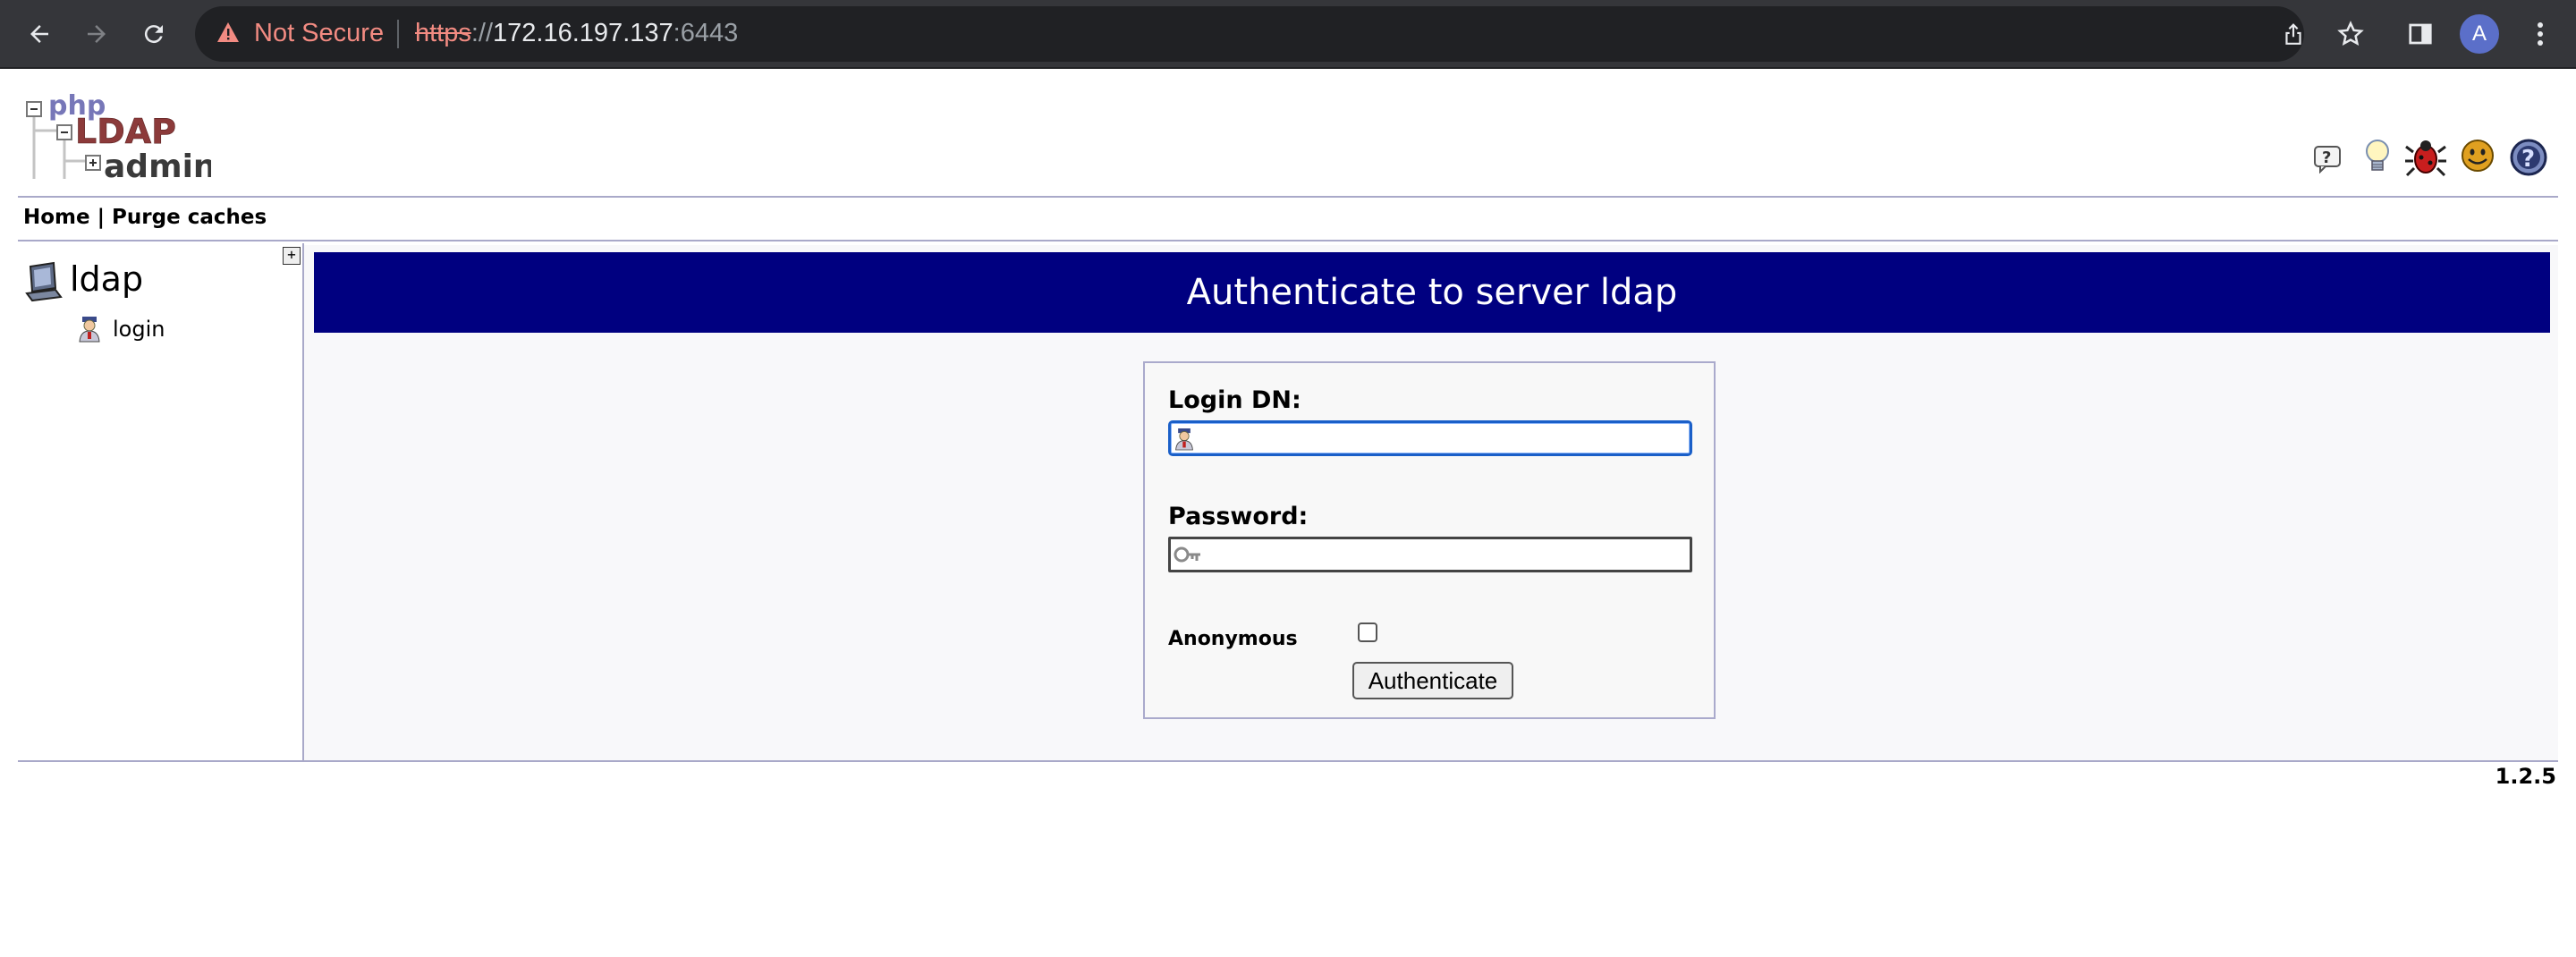 This screenshot has height=957, width=2576. Describe the element at coordinates (1430, 438) in the screenshot. I see `login-dn-input` at that location.